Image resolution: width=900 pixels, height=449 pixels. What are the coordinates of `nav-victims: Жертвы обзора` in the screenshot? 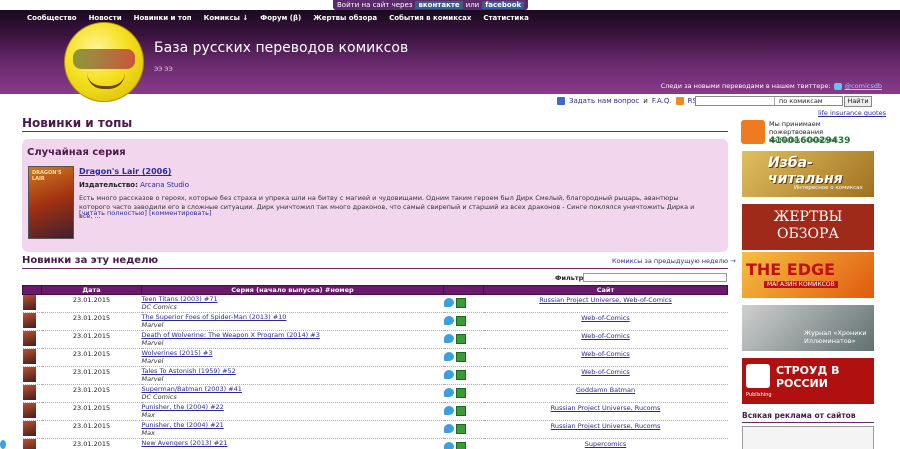 It's located at (345, 18).